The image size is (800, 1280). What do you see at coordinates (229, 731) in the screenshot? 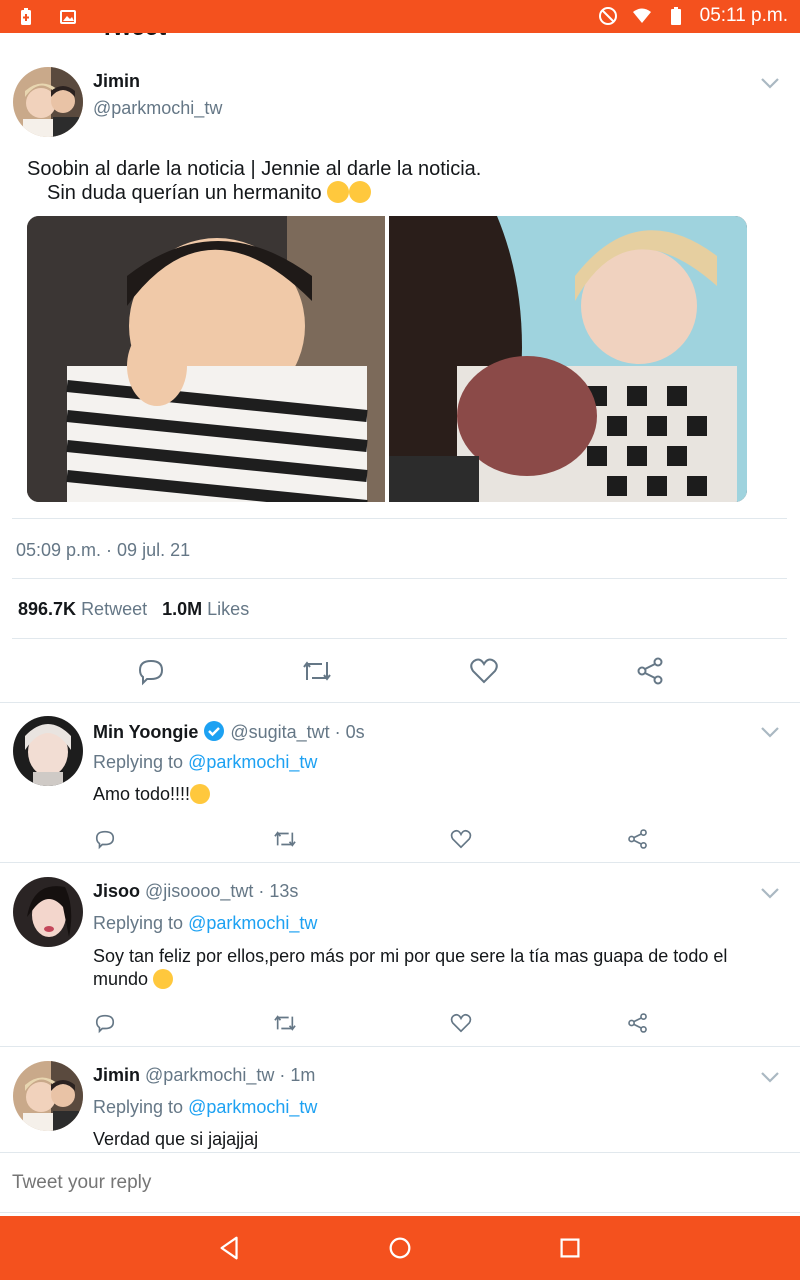
I see `reply-header: Min Yoongie @sugita_twt · 0s` at bounding box center [229, 731].